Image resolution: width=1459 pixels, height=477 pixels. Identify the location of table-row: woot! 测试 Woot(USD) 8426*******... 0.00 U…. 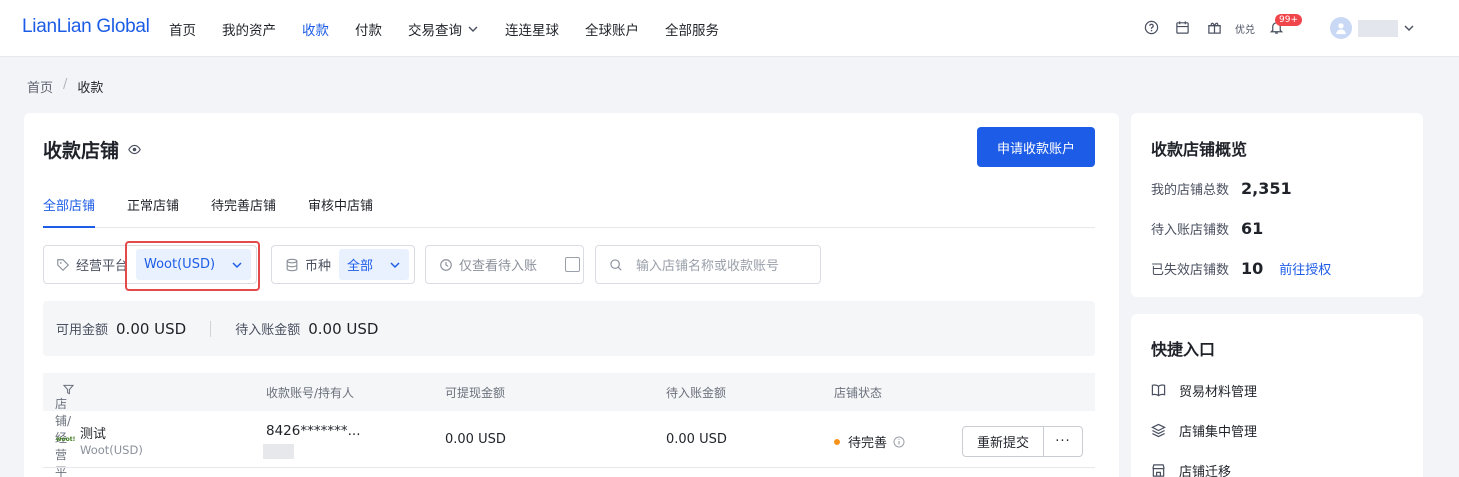
(569, 439).